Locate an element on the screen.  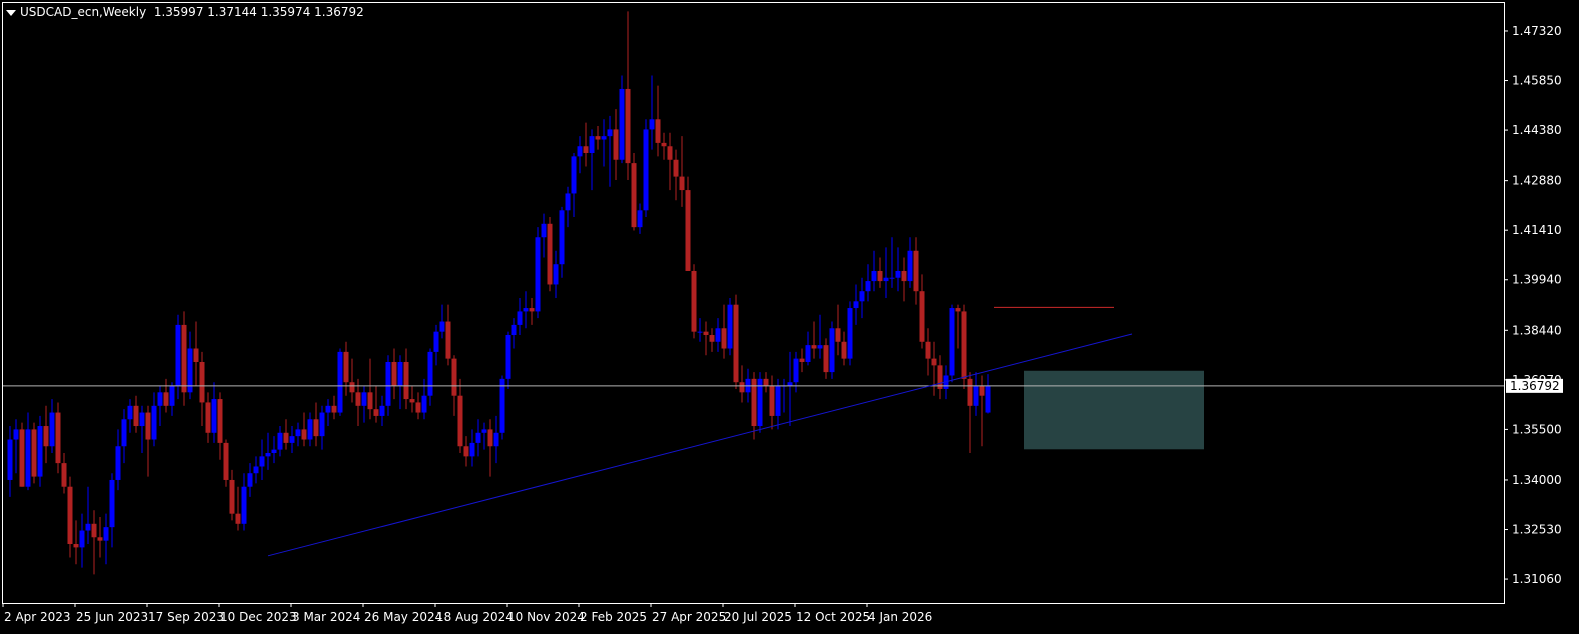
price-tick-label: 1.31060 is located at coordinates (1537, 579).